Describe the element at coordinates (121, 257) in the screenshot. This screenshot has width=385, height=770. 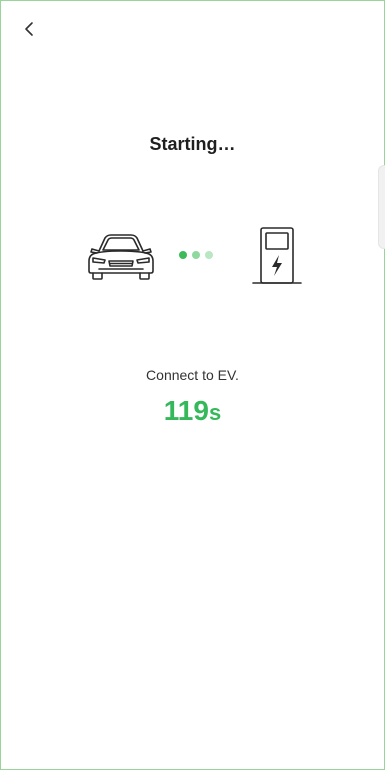
I see `car-icon` at that location.